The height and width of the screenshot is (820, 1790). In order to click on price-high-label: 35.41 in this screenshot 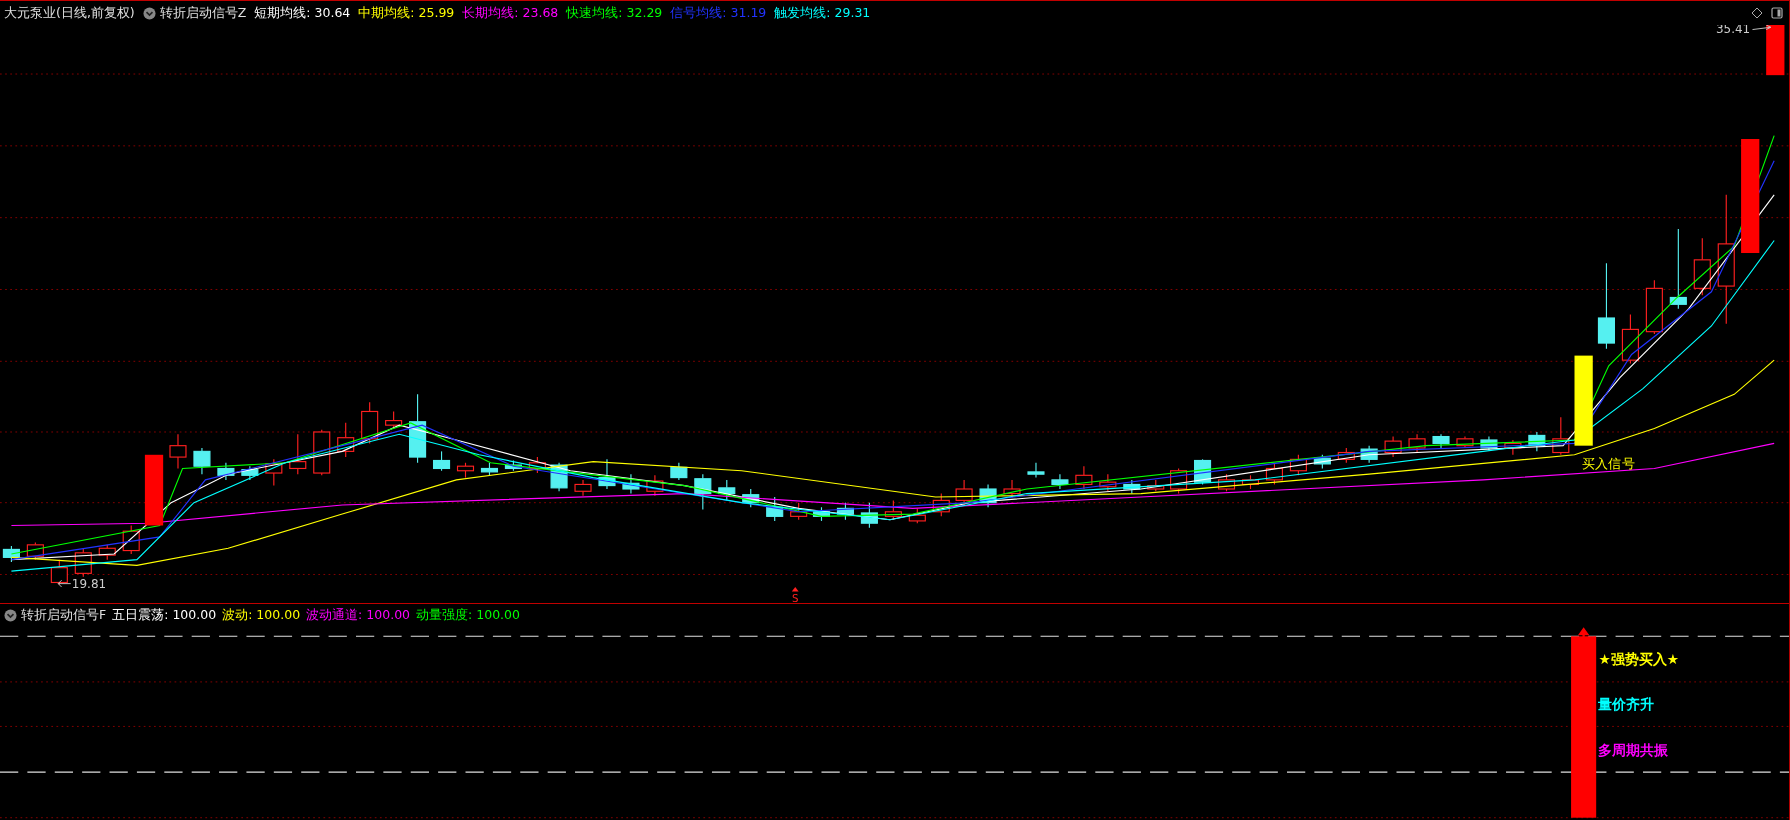, I will do `click(1733, 30)`.